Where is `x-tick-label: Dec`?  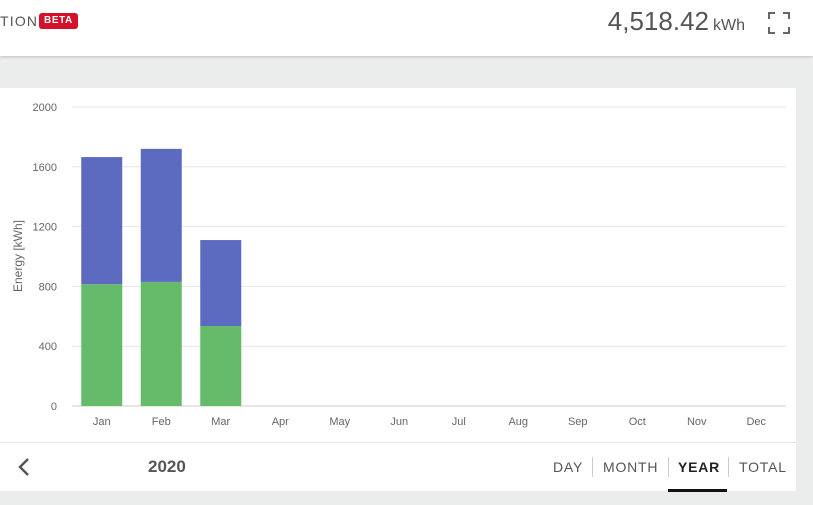 x-tick-label: Dec is located at coordinates (756, 422).